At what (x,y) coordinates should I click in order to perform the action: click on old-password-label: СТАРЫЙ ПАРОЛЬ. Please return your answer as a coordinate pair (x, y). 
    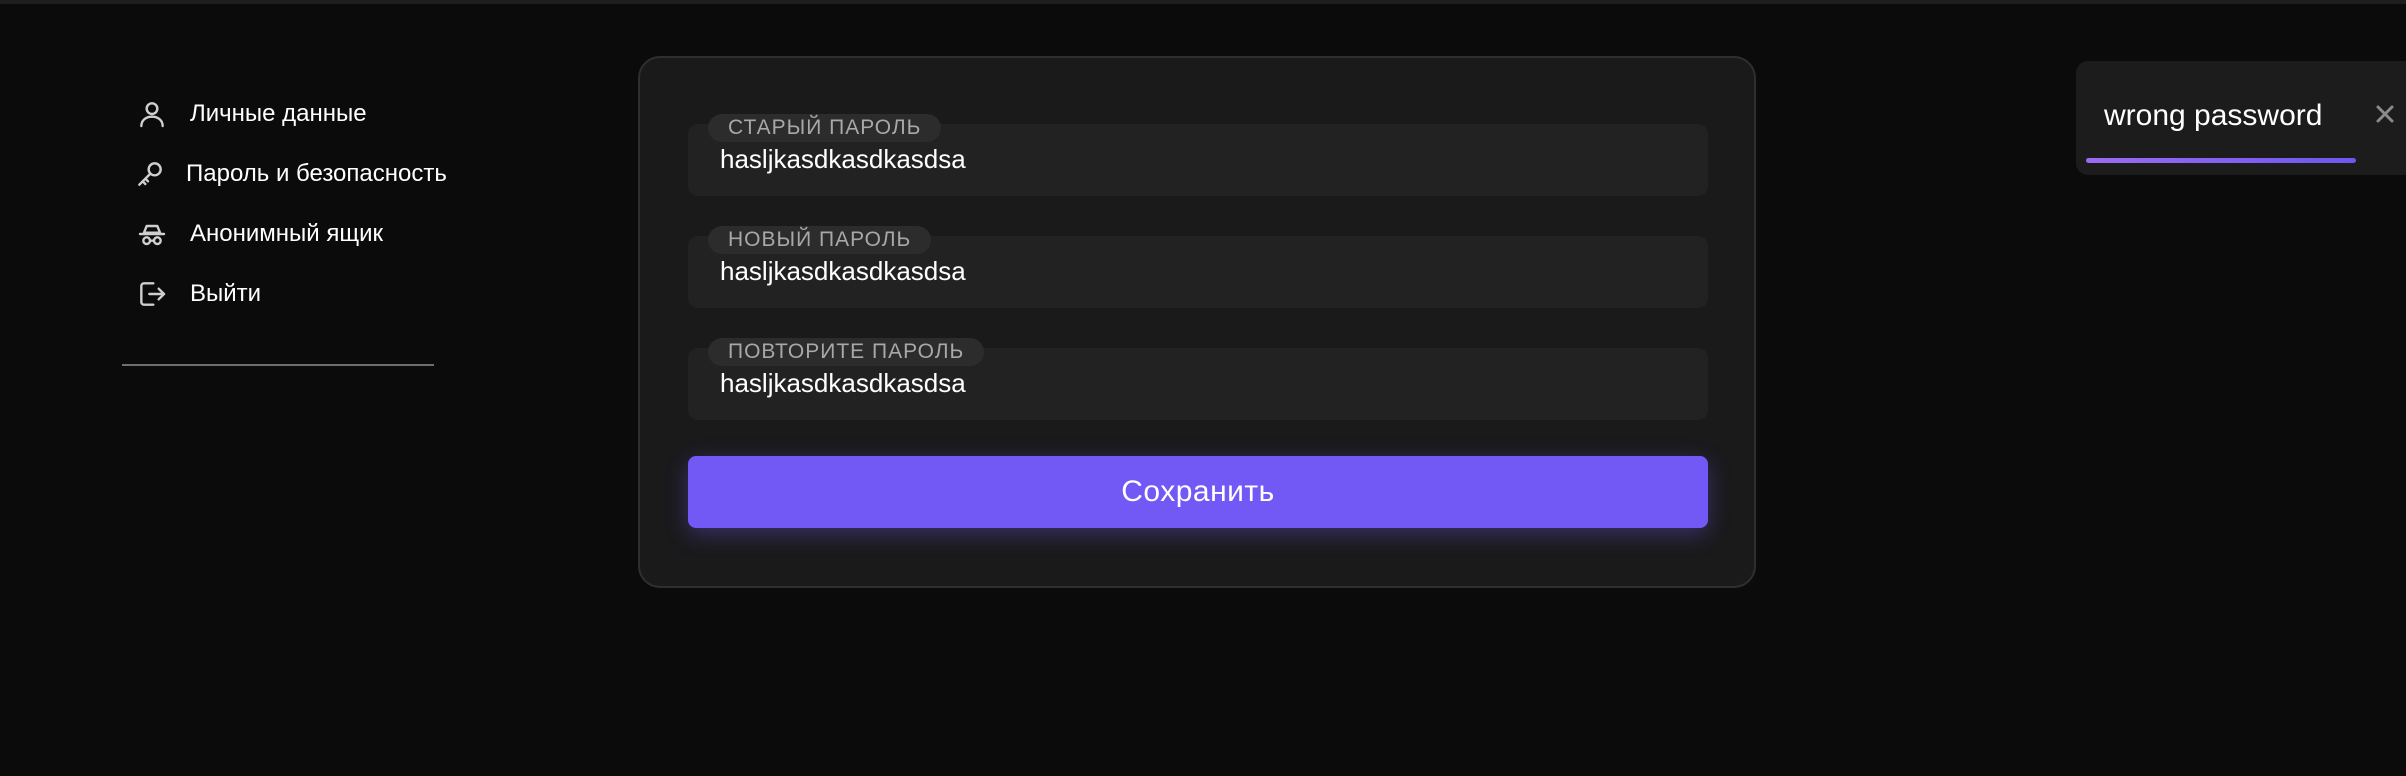
    Looking at the image, I should click on (825, 128).